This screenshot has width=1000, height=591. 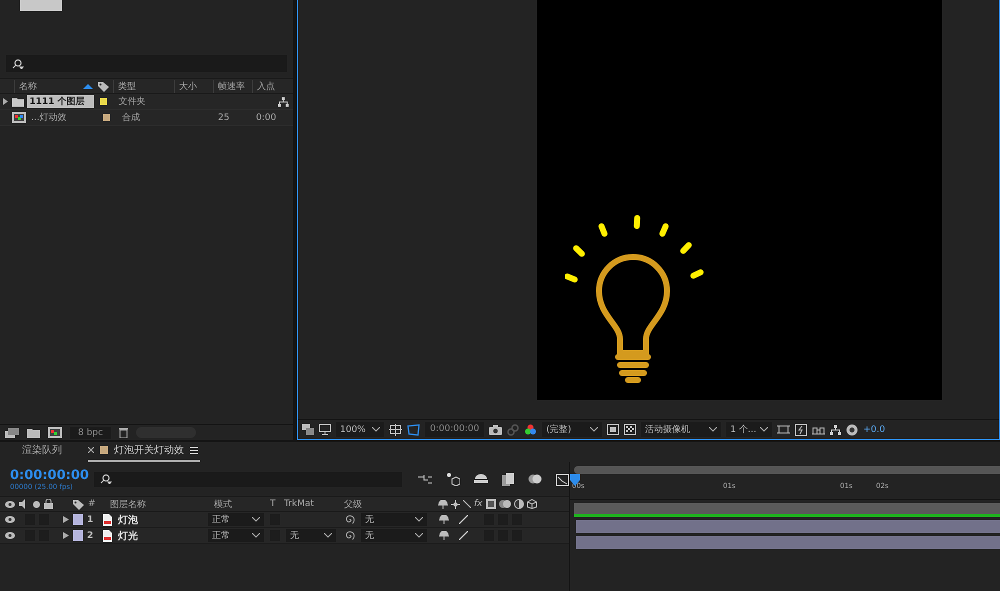 I want to click on column-header: 类型, so click(x=143, y=86).